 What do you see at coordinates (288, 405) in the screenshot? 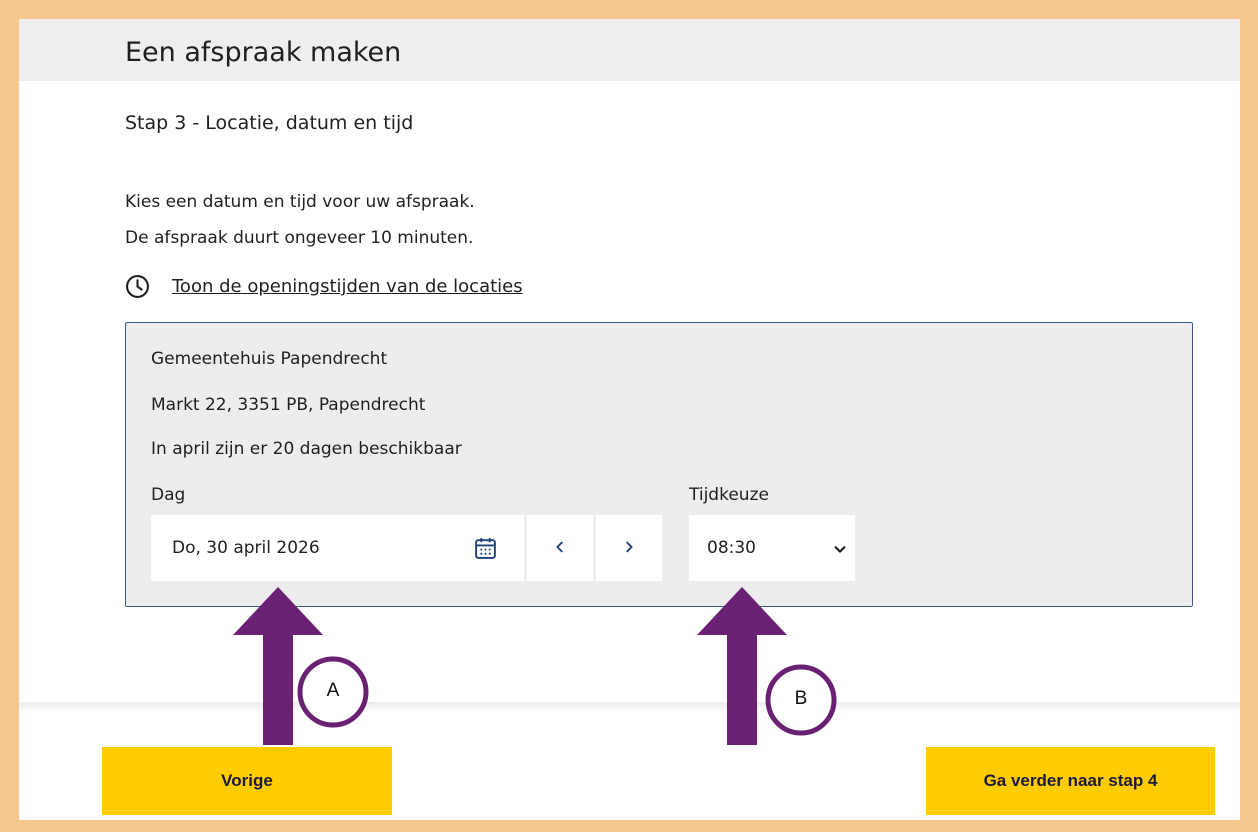
I see `location-address: Markt 22, 3351 PB, Papendrecht` at bounding box center [288, 405].